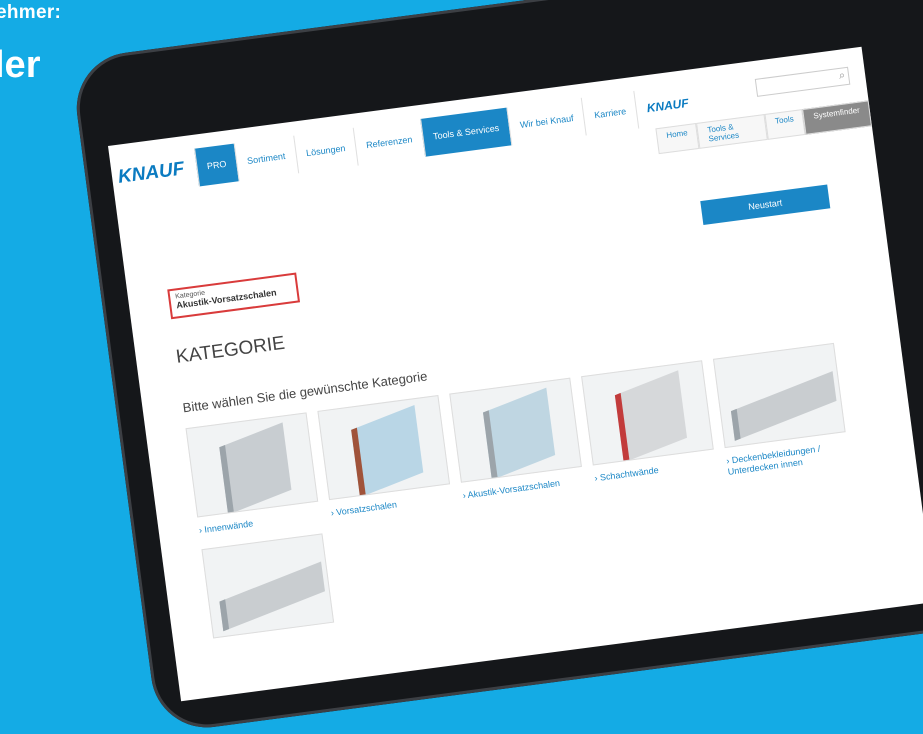  I want to click on breadcrumb-systemfinder: Systemfinder, so click(837, 117).